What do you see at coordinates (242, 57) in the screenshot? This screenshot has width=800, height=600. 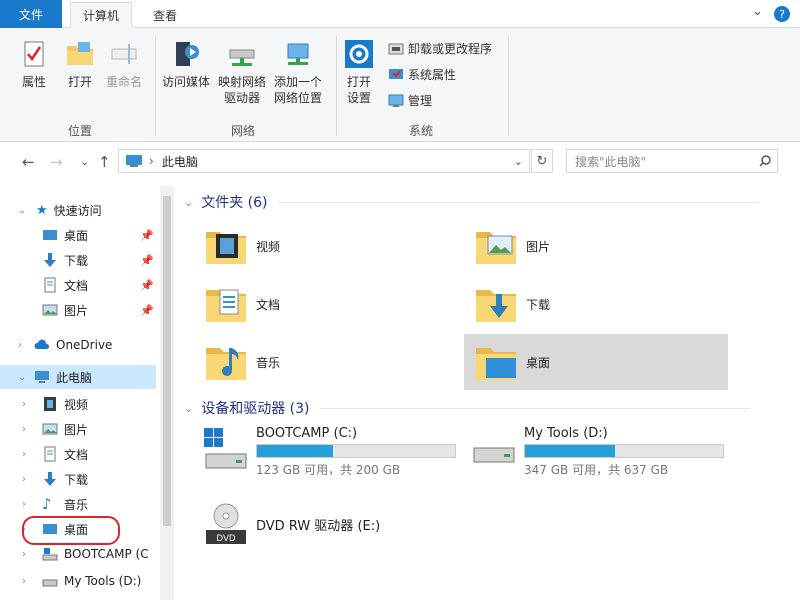 I see `map-drive-icon` at bounding box center [242, 57].